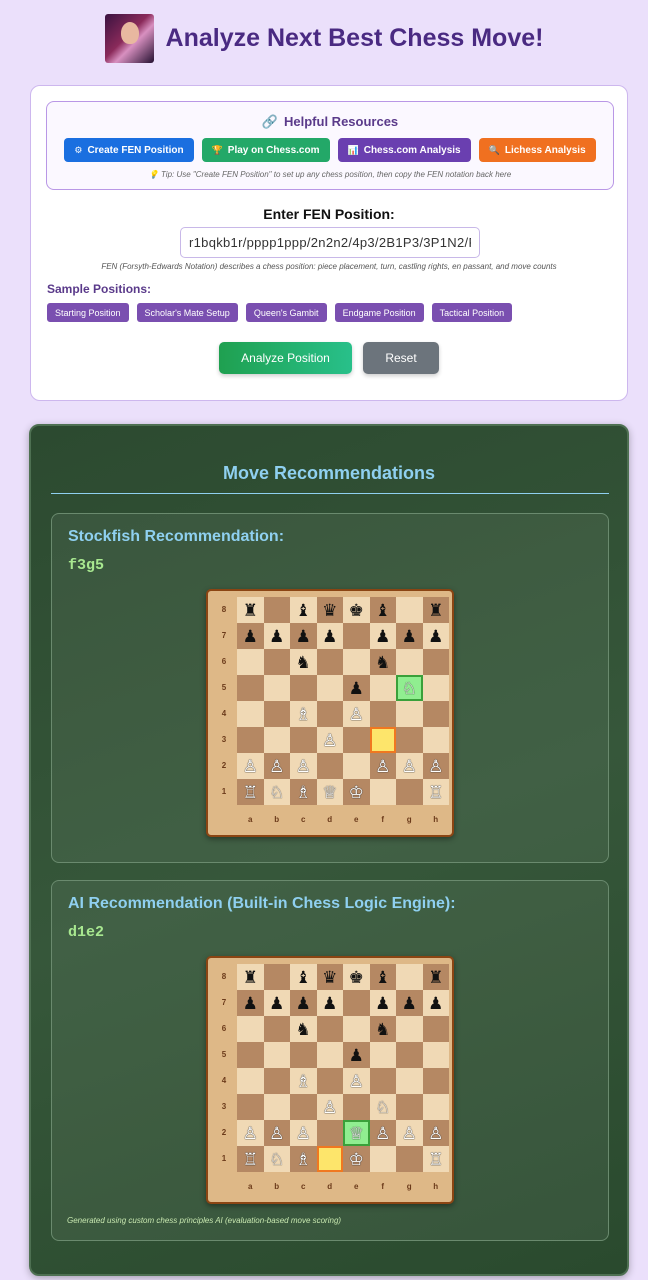 This screenshot has width=648, height=1280. Describe the element at coordinates (303, 688) in the screenshot. I see `square-c5` at that location.